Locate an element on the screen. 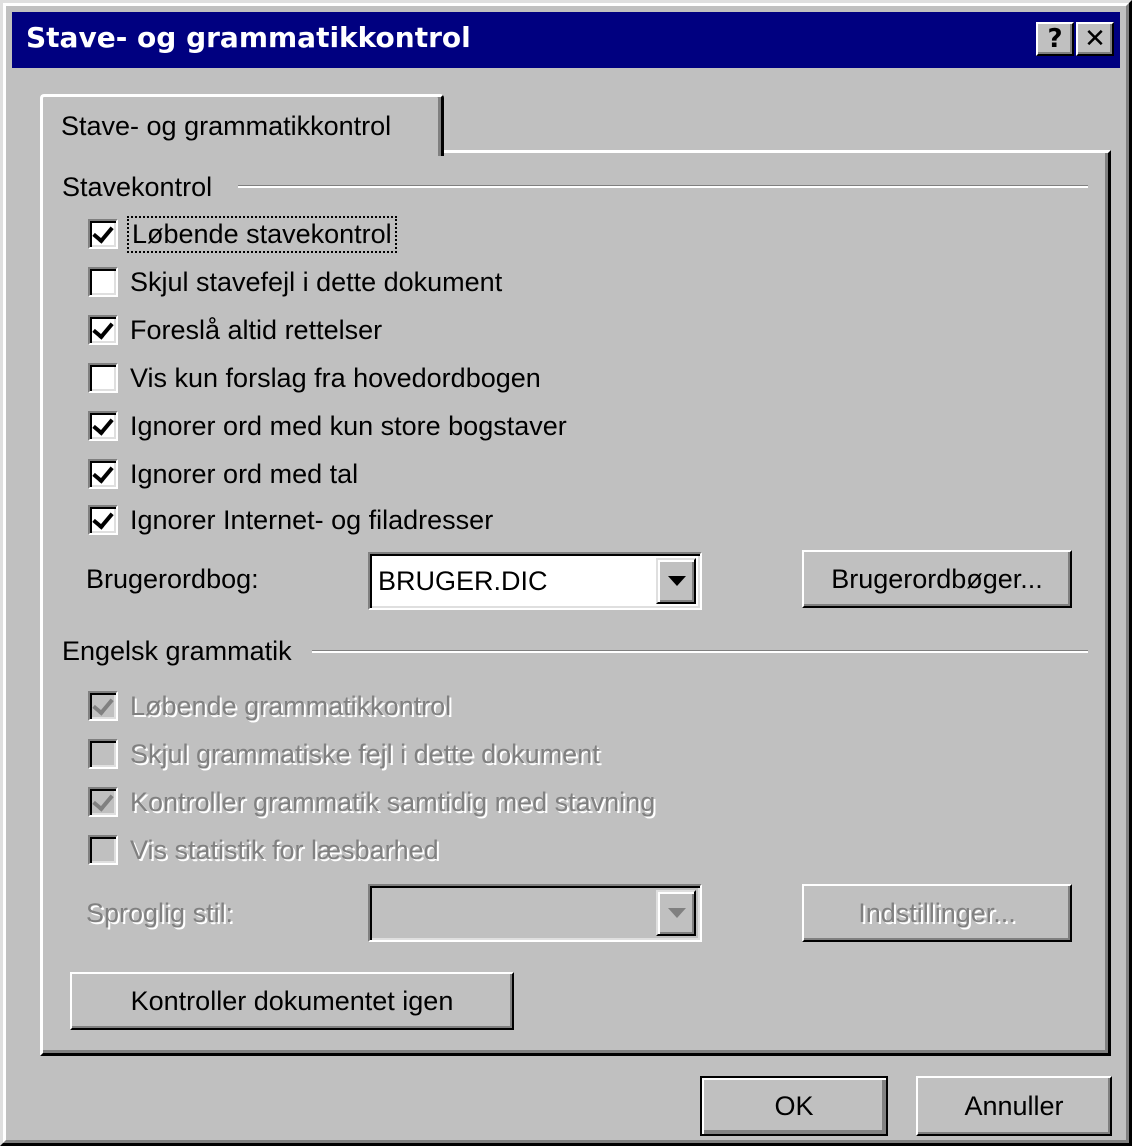  custom-dictionary-value: BRUGER.DIC is located at coordinates (463, 581).